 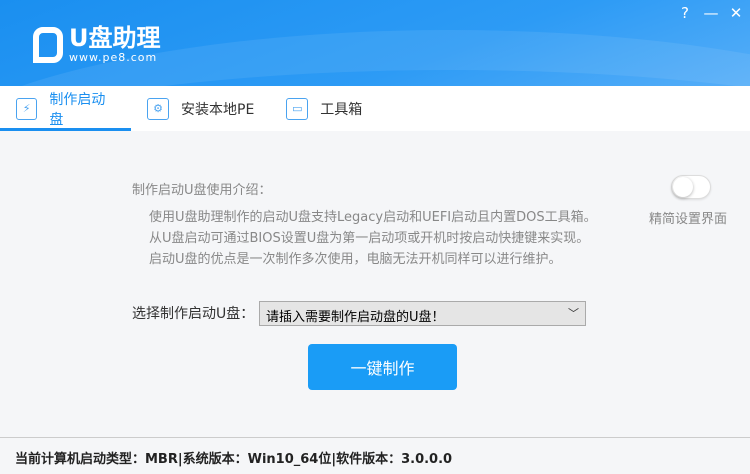 I want to click on logo-url: www.pe8.com, so click(x=113, y=57).